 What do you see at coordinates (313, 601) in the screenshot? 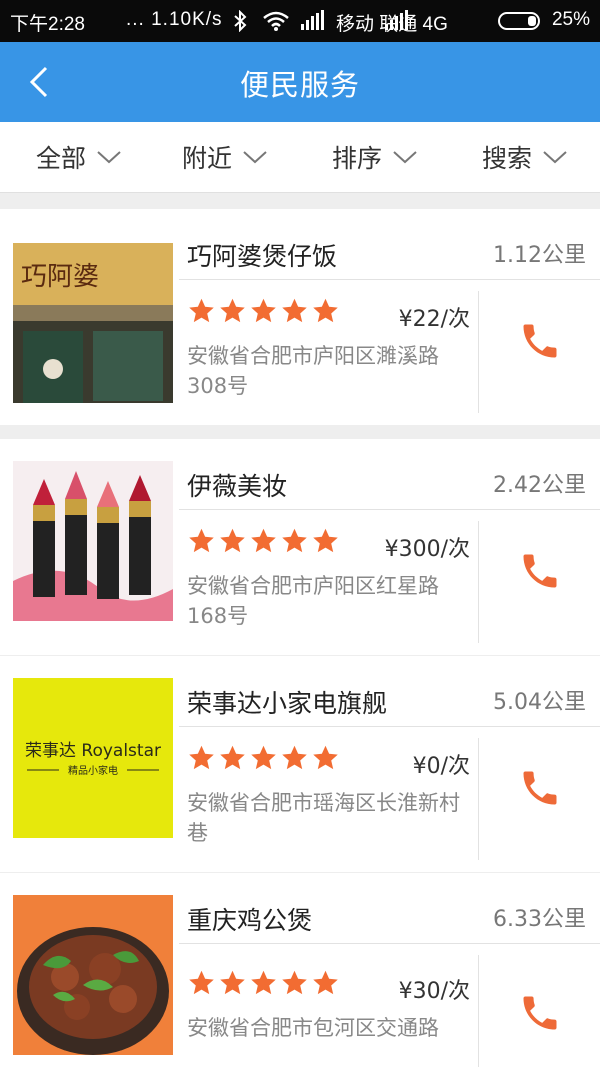
I see `shop-address: 安徽省合肥市庐阳区红星路168号` at bounding box center [313, 601].